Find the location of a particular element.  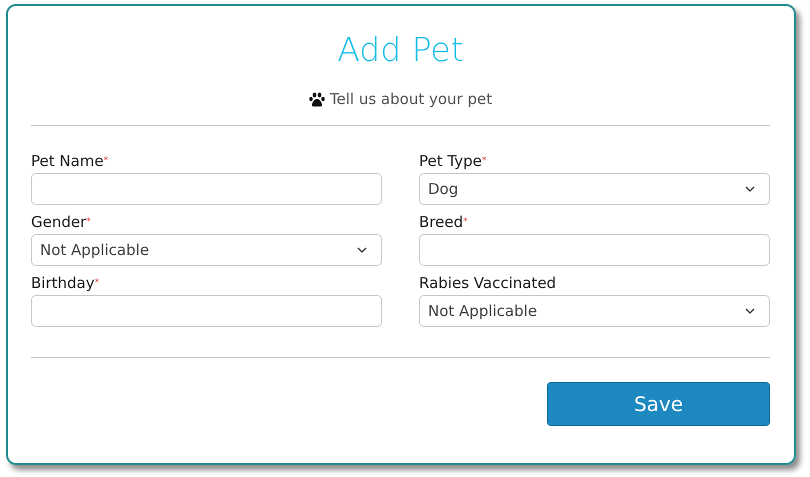

paw-icon is located at coordinates (316, 99).